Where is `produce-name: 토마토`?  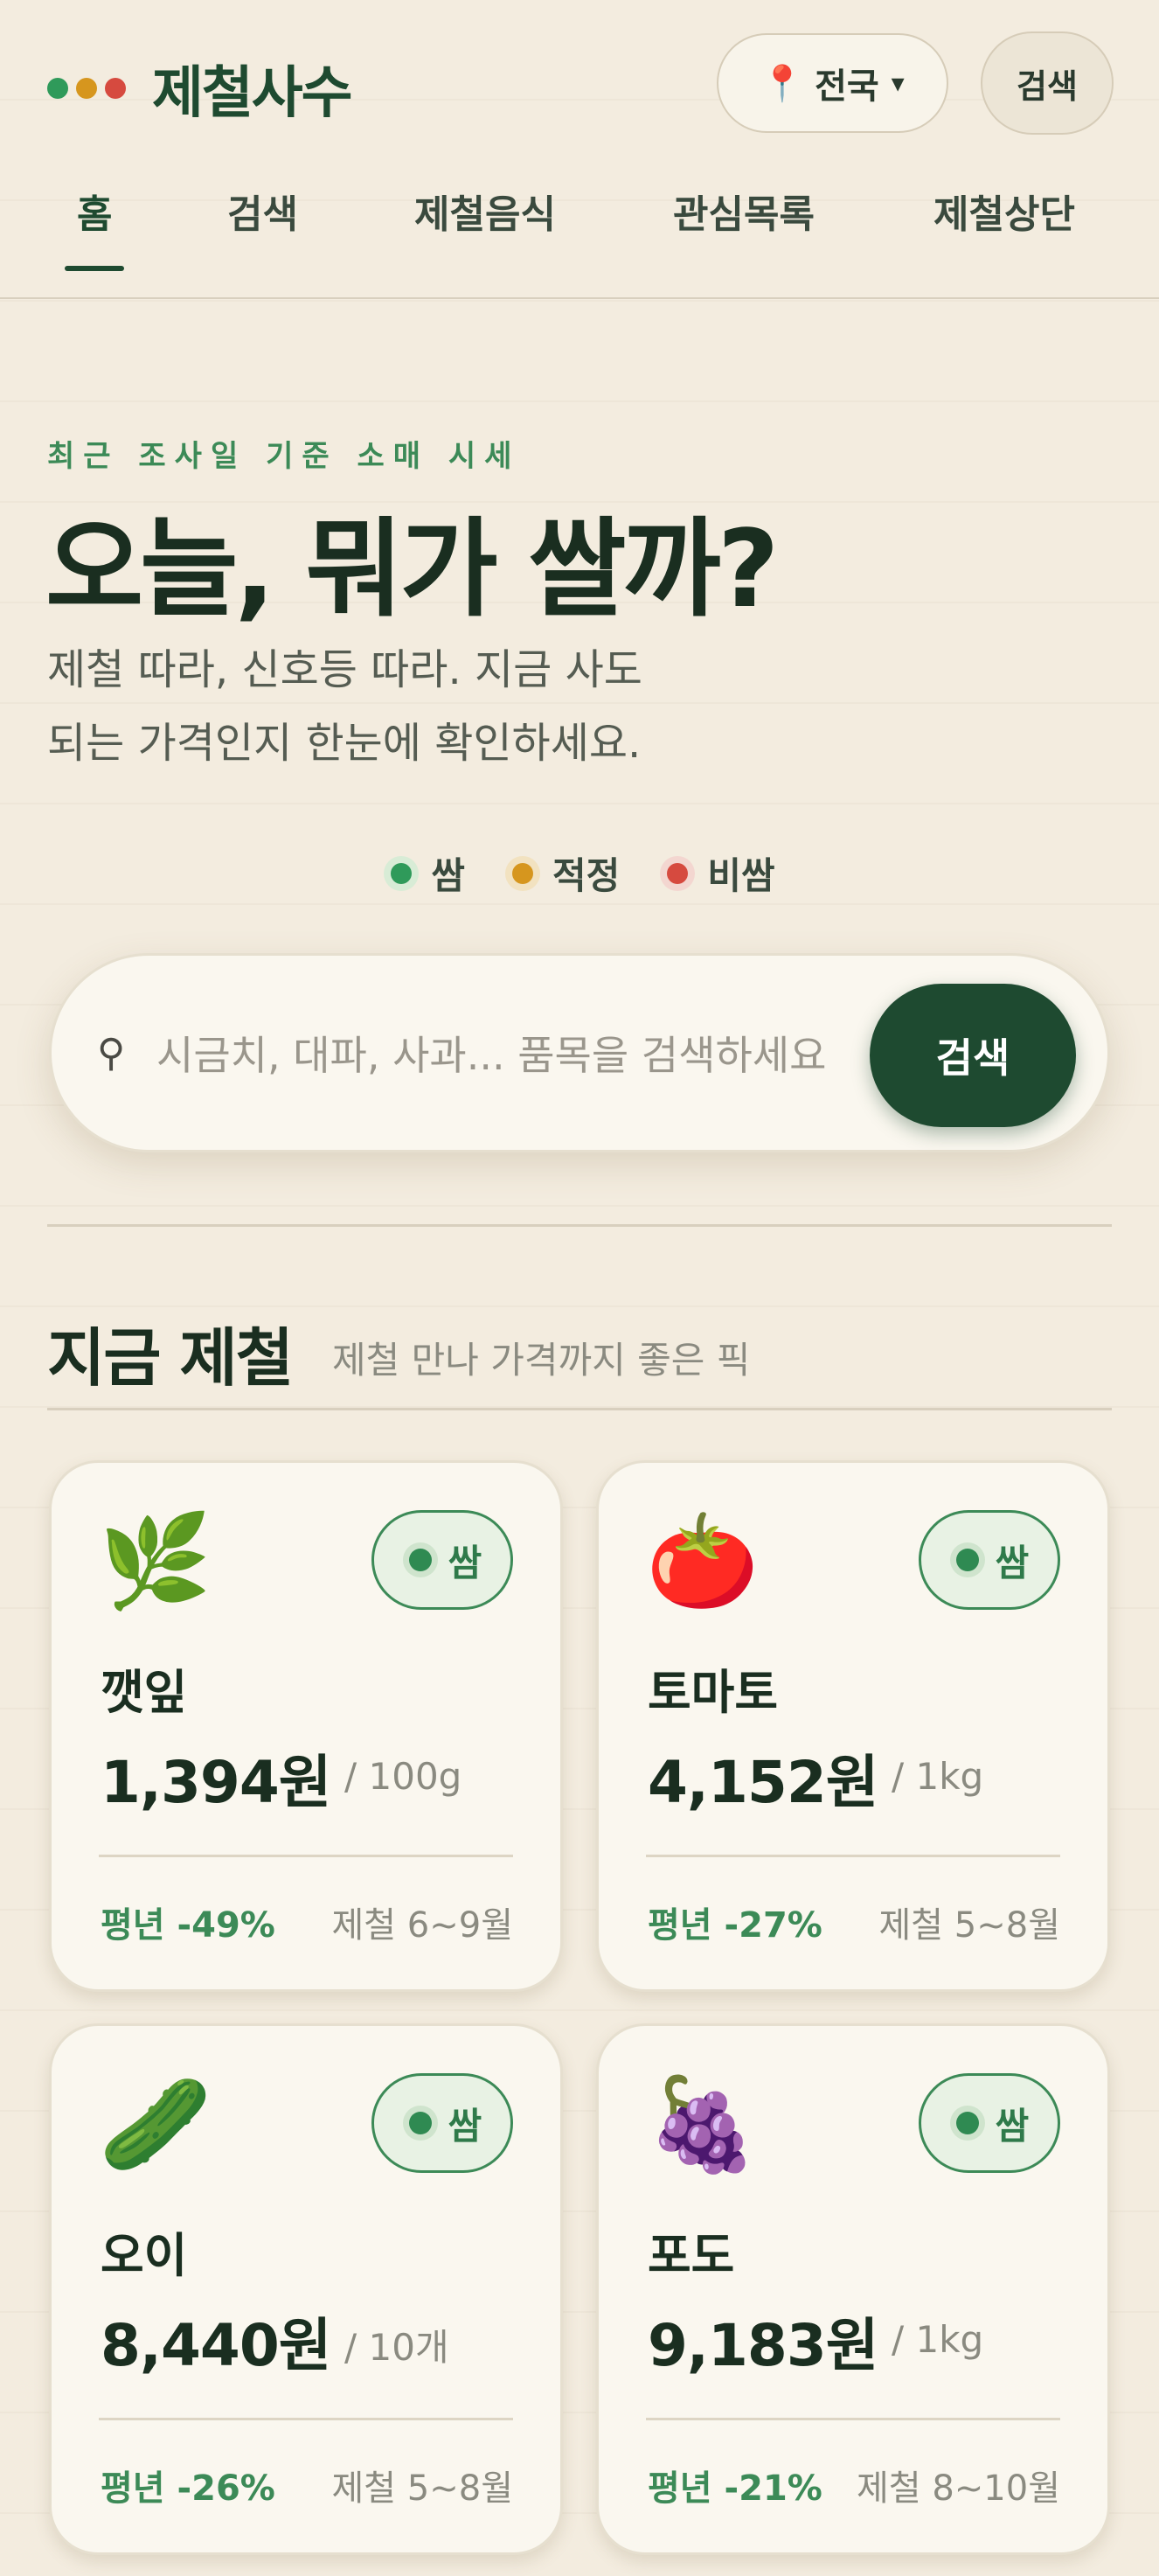
produce-name: 토마토 is located at coordinates (713, 1692).